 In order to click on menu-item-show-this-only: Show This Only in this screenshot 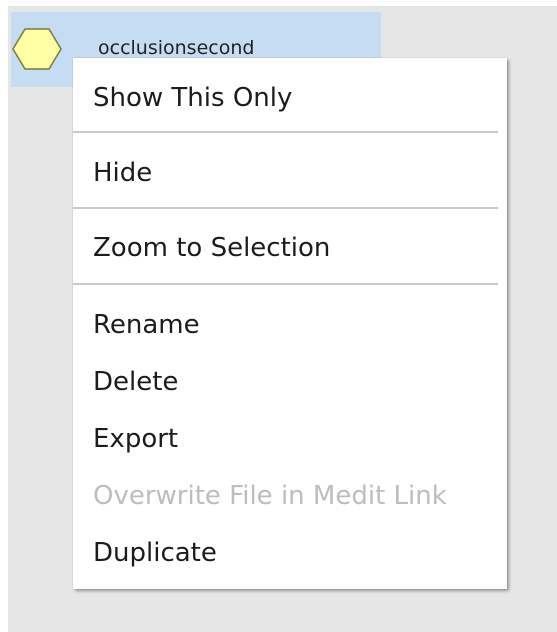, I will do `click(192, 98)`.